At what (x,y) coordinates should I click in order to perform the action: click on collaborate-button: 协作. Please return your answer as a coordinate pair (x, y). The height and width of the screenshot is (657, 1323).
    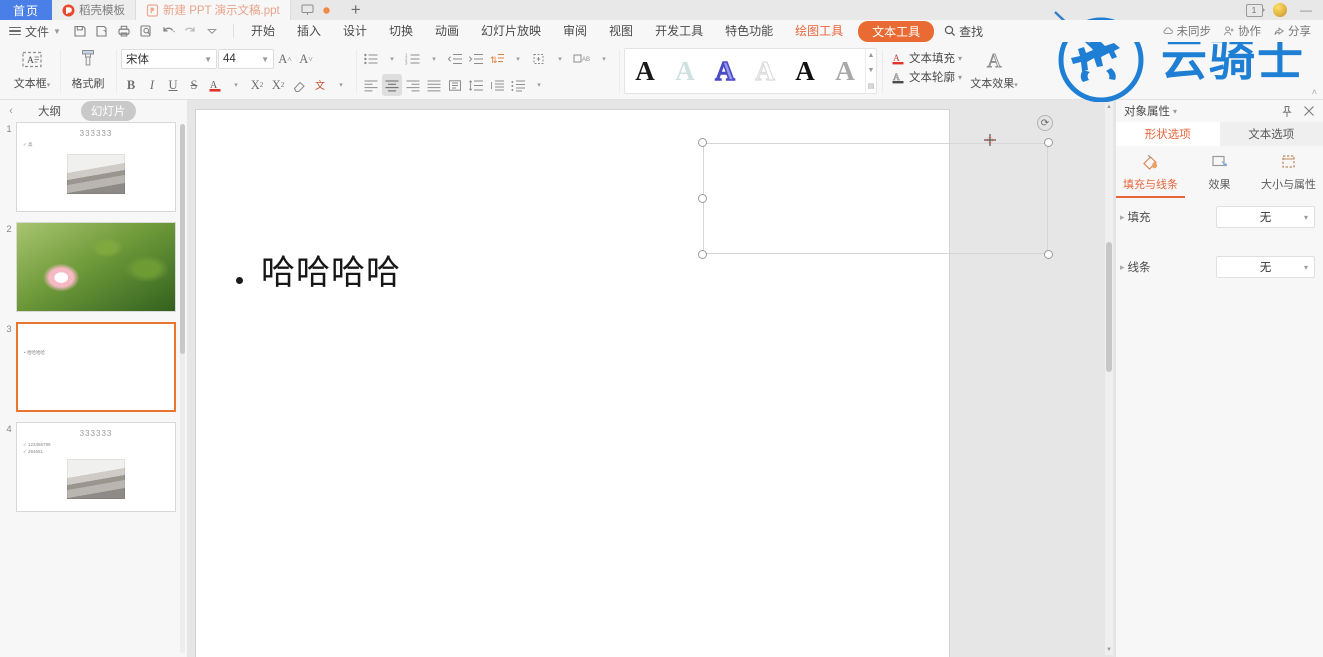
    Looking at the image, I should click on (1242, 31).